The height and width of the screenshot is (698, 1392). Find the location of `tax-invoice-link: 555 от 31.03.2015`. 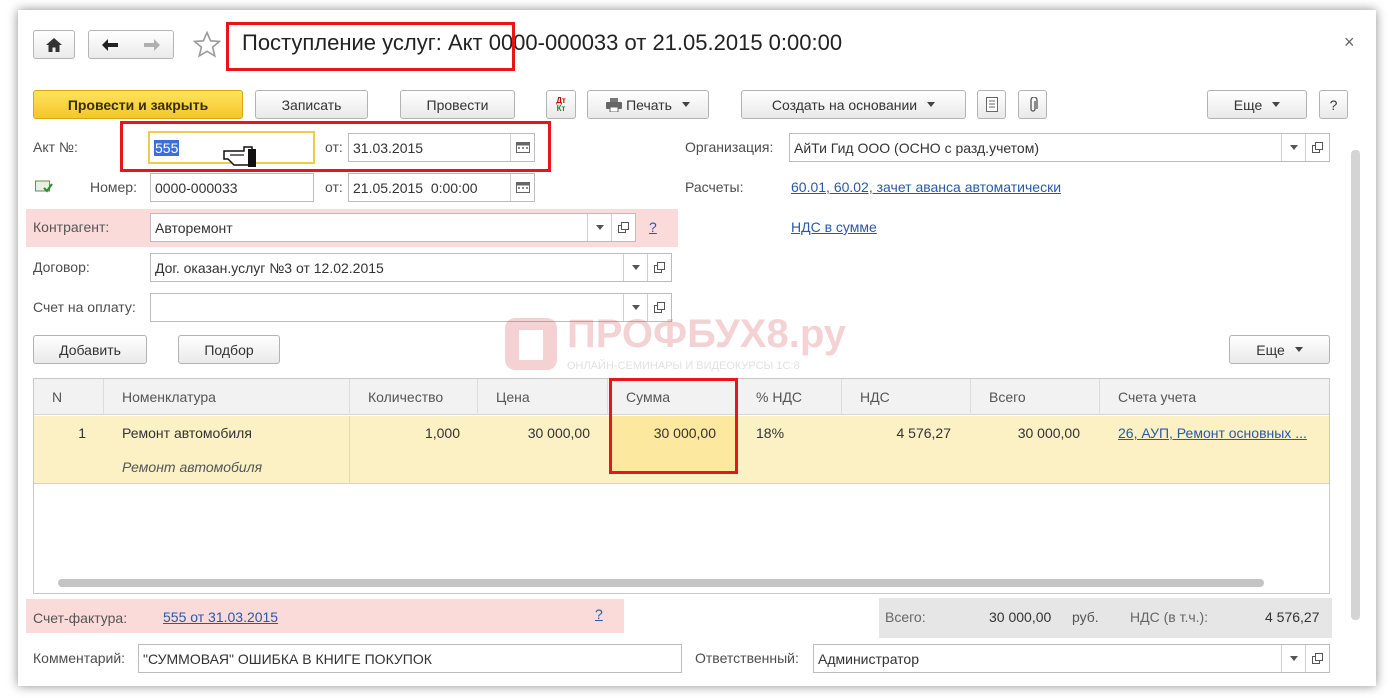

tax-invoice-link: 555 от 31.03.2015 is located at coordinates (220, 617).